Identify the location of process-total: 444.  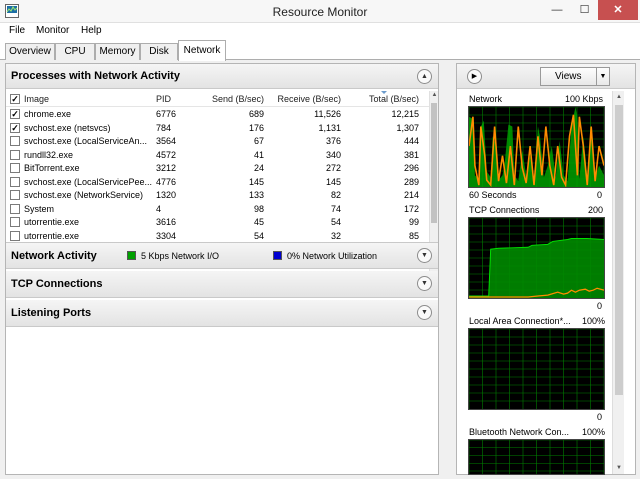
(411, 141).